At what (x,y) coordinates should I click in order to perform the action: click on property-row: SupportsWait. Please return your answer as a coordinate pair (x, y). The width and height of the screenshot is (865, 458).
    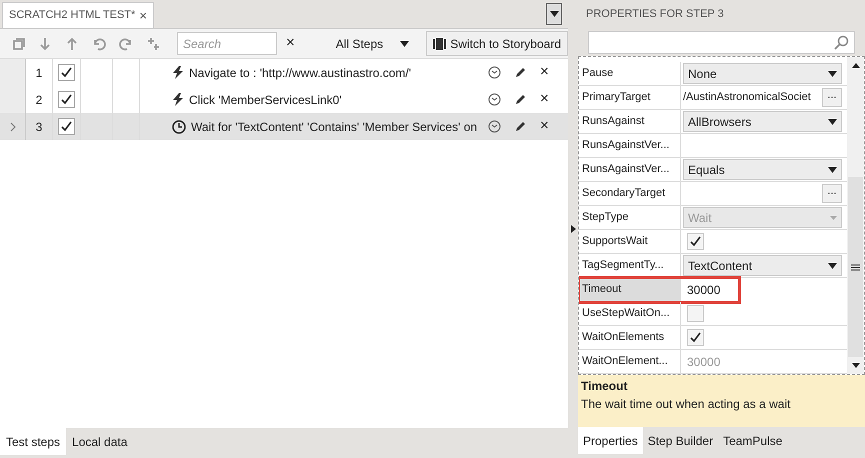
    Looking at the image, I should click on (713, 242).